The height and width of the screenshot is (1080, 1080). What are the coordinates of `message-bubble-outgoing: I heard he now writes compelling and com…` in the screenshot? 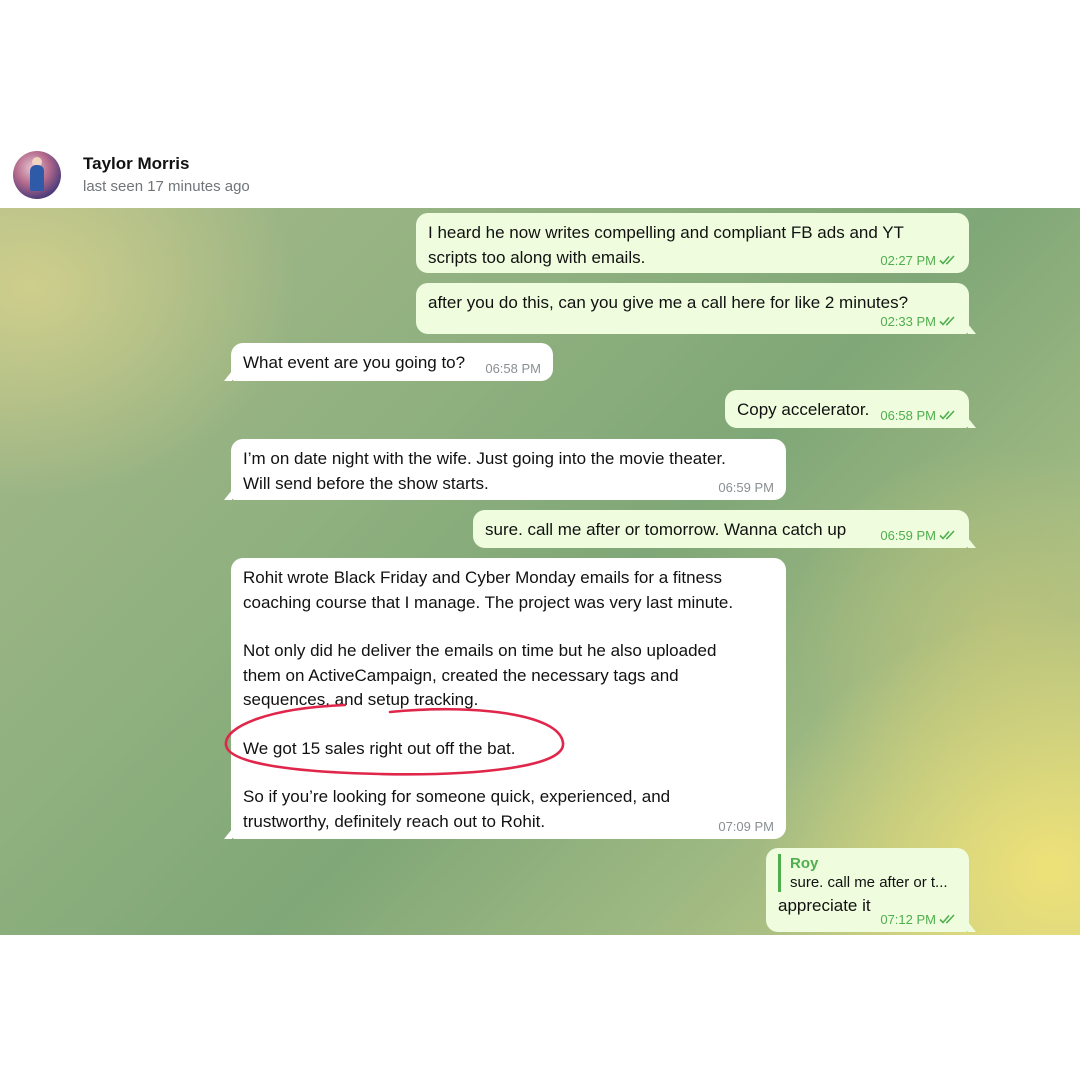 It's located at (692, 243).